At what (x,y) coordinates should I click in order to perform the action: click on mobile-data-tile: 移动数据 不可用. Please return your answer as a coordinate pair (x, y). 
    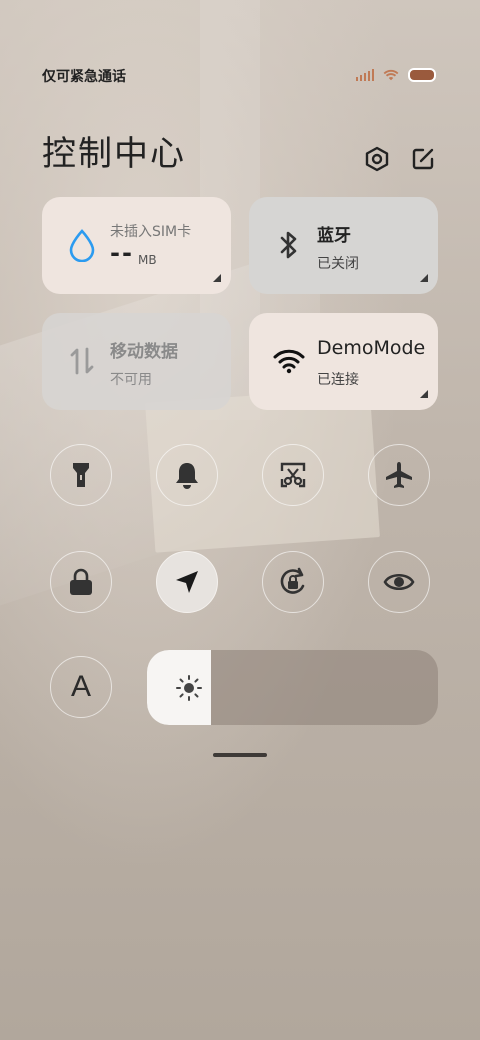
    Looking at the image, I should click on (136, 361).